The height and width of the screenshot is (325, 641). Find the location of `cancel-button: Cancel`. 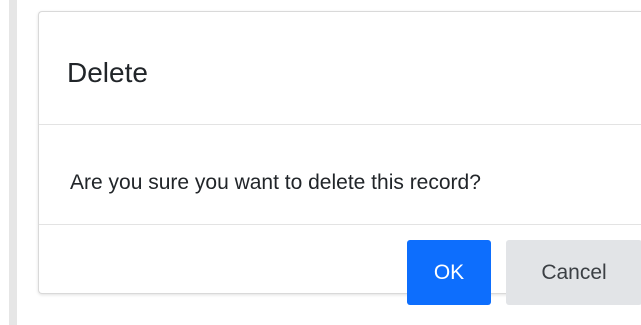

cancel-button: Cancel is located at coordinates (573, 272).